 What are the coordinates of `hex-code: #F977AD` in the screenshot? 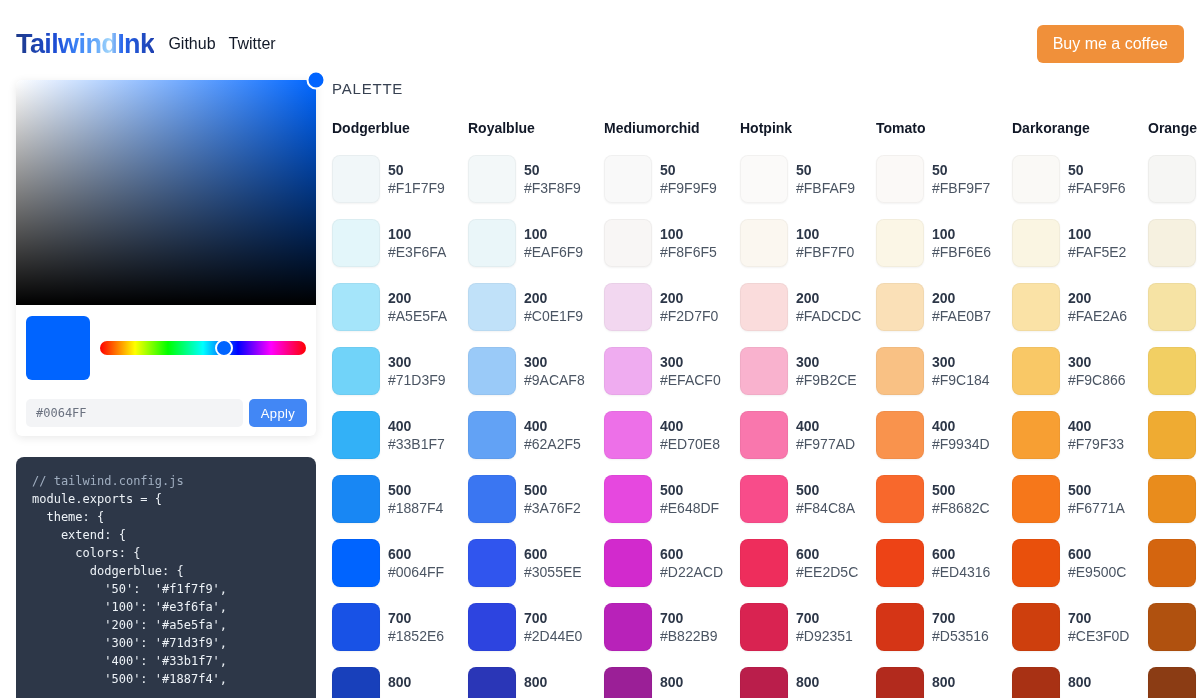 It's located at (826, 444).